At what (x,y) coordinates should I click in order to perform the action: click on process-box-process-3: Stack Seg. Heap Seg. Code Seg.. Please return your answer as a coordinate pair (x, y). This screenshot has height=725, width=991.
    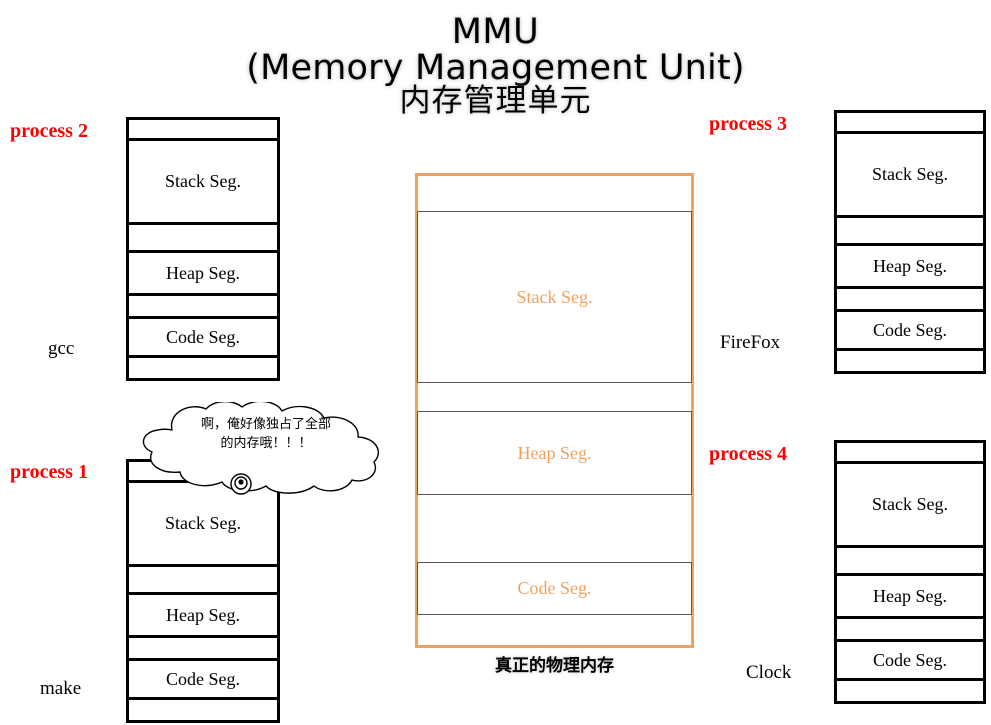
    Looking at the image, I should click on (910, 242).